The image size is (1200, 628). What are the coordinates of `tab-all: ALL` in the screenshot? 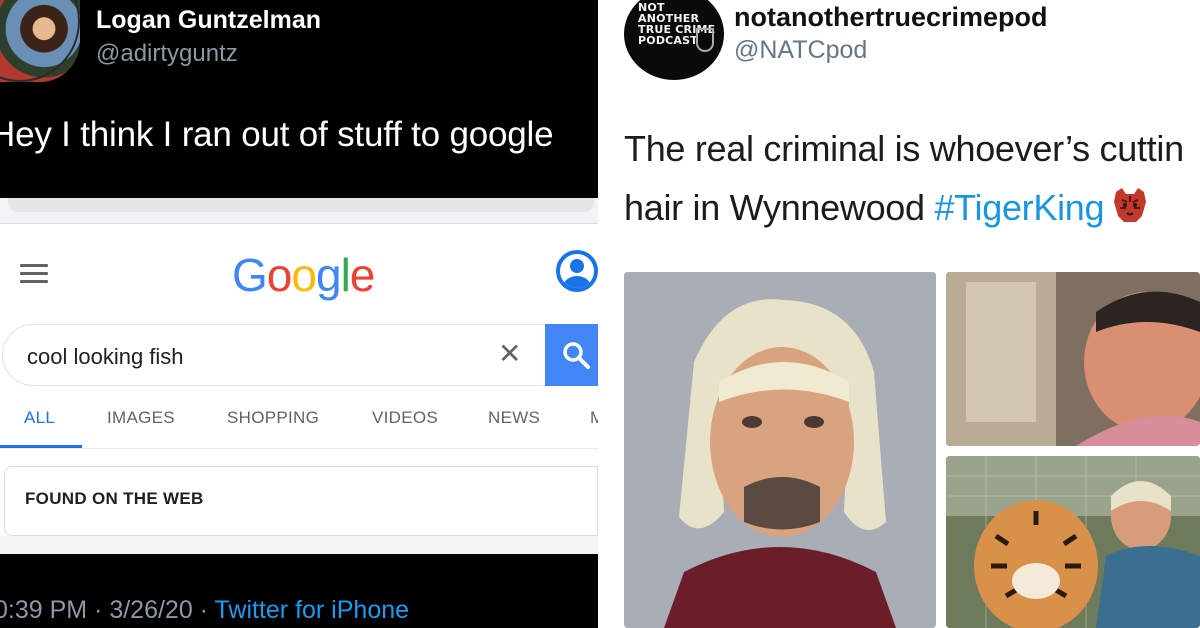 It's located at (39, 418).